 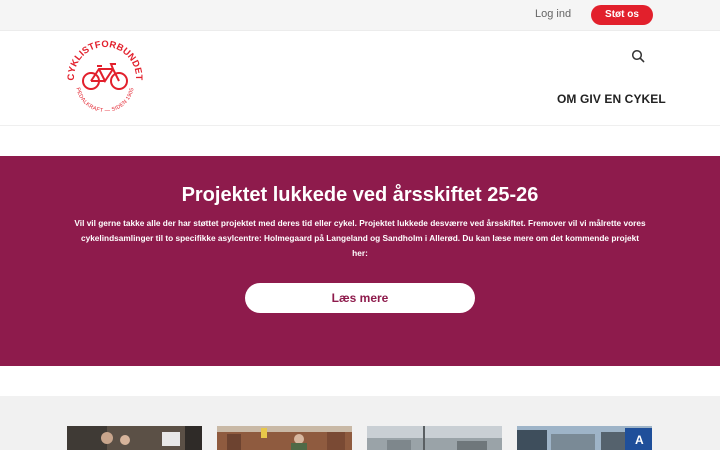 I want to click on logo-text-bottom: PEDALKRAFT — SIDEN 1905, so click(x=104, y=100).